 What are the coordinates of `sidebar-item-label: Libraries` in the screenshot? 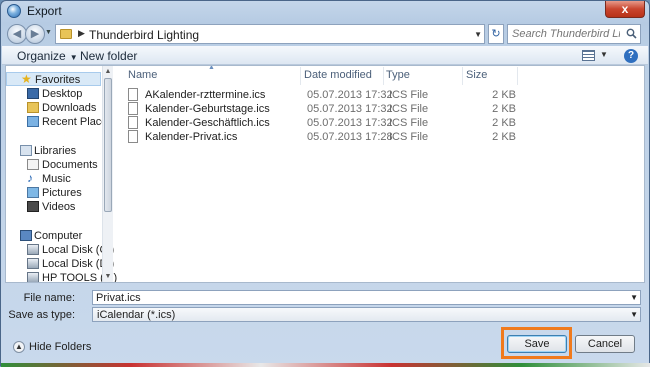 It's located at (55, 151).